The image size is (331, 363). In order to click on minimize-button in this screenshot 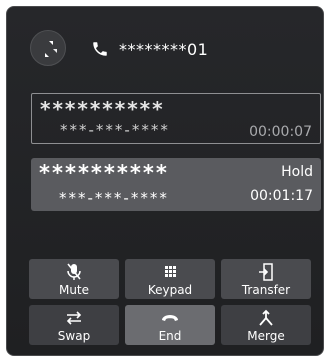, I will do `click(48, 48)`.